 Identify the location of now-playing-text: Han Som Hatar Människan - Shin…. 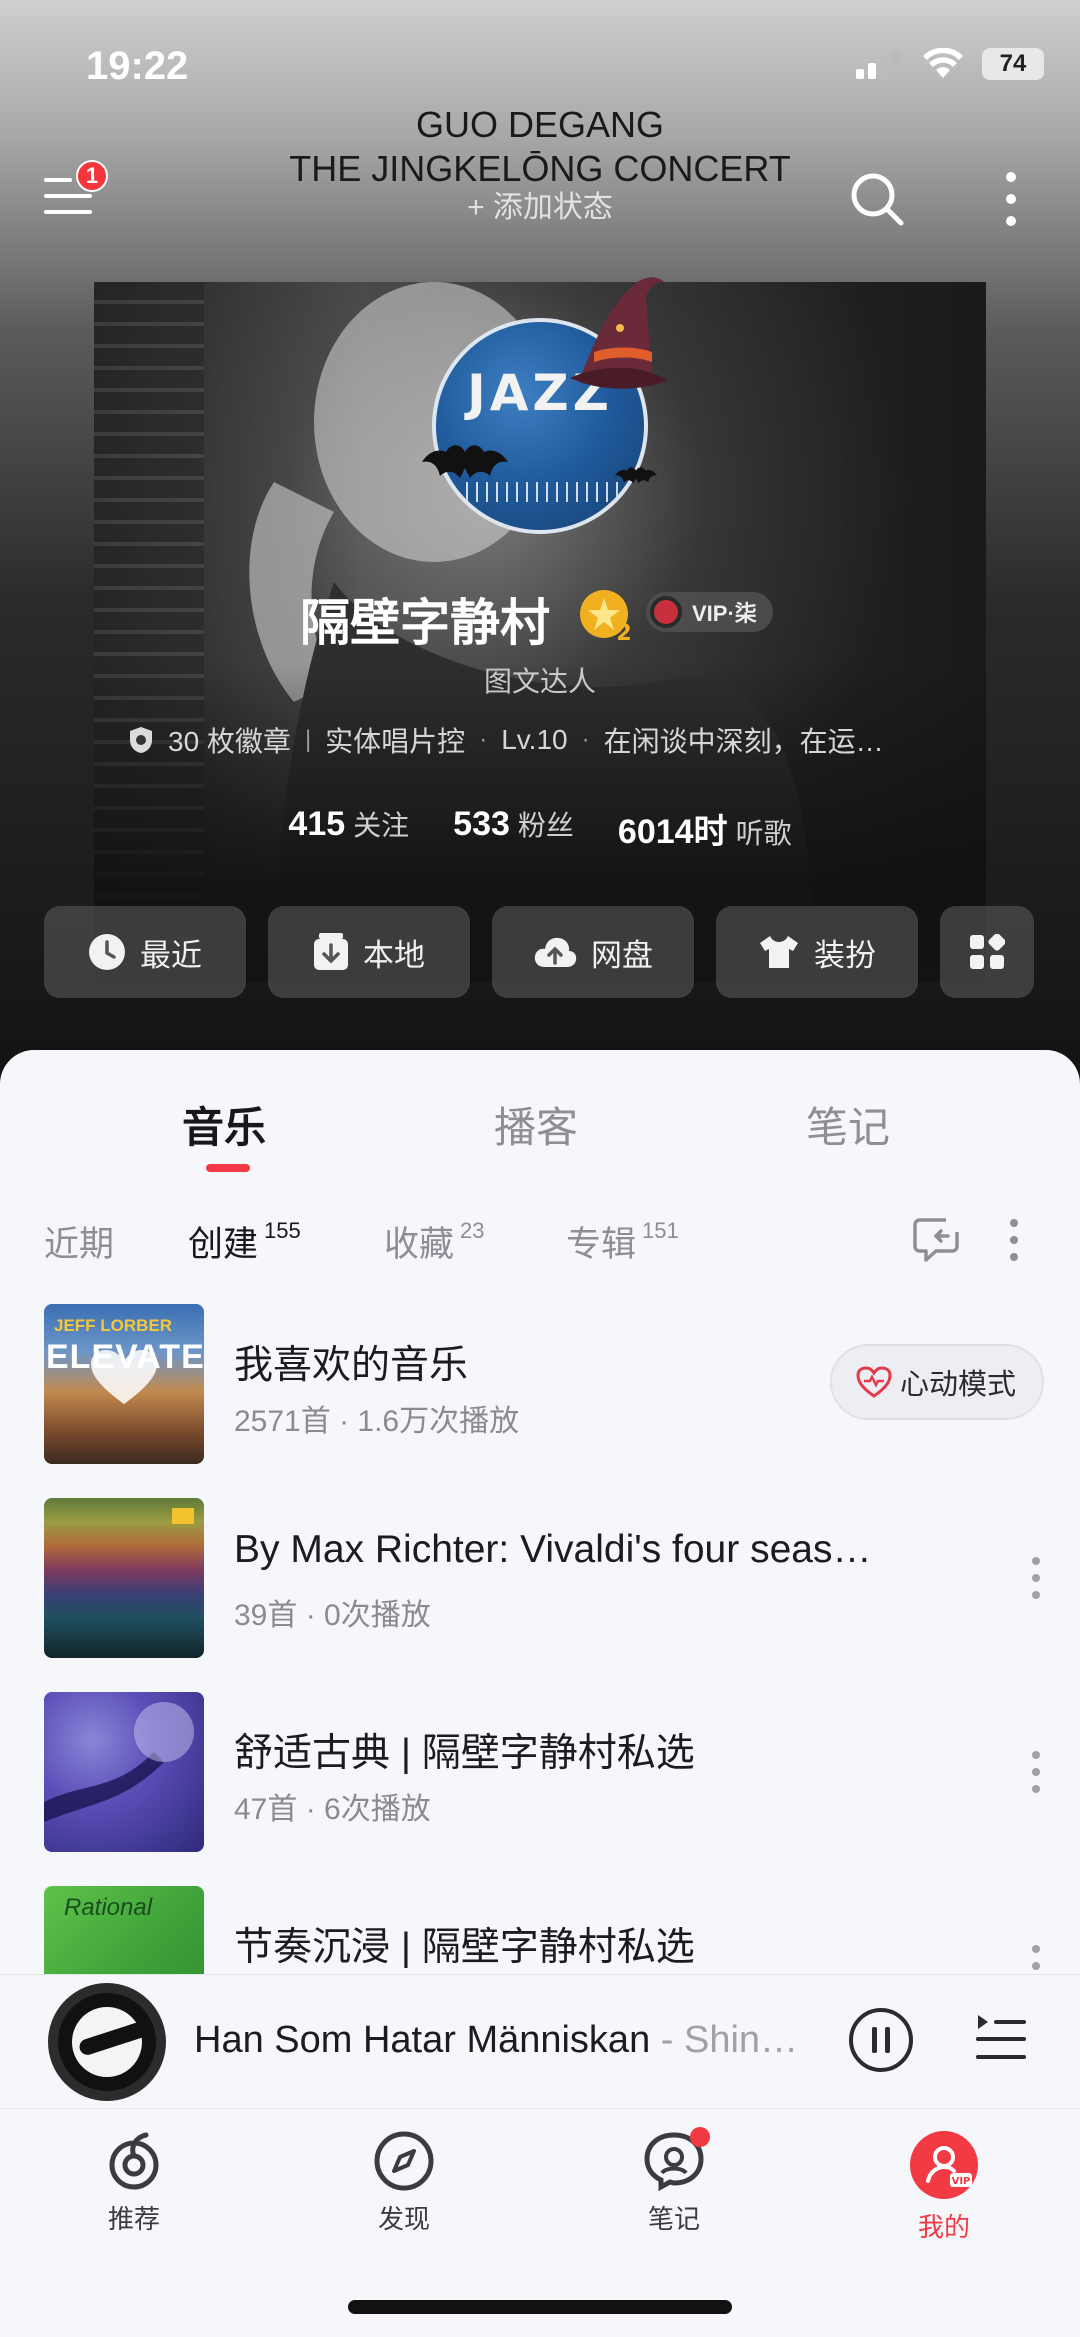
(509, 2040).